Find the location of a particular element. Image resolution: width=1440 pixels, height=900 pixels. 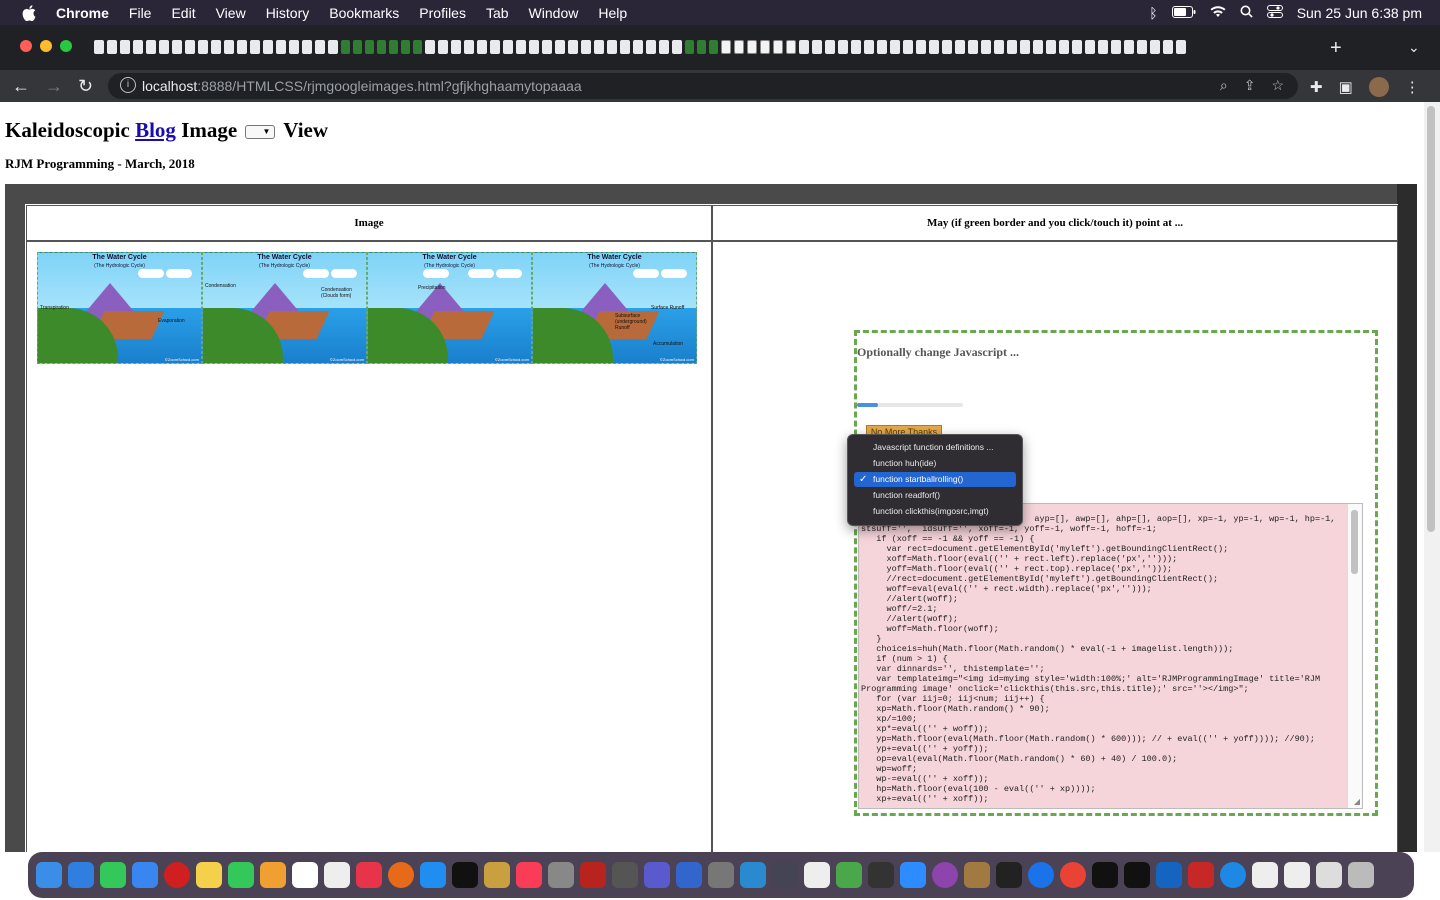

reload-icon: ↻ is located at coordinates (85, 86).